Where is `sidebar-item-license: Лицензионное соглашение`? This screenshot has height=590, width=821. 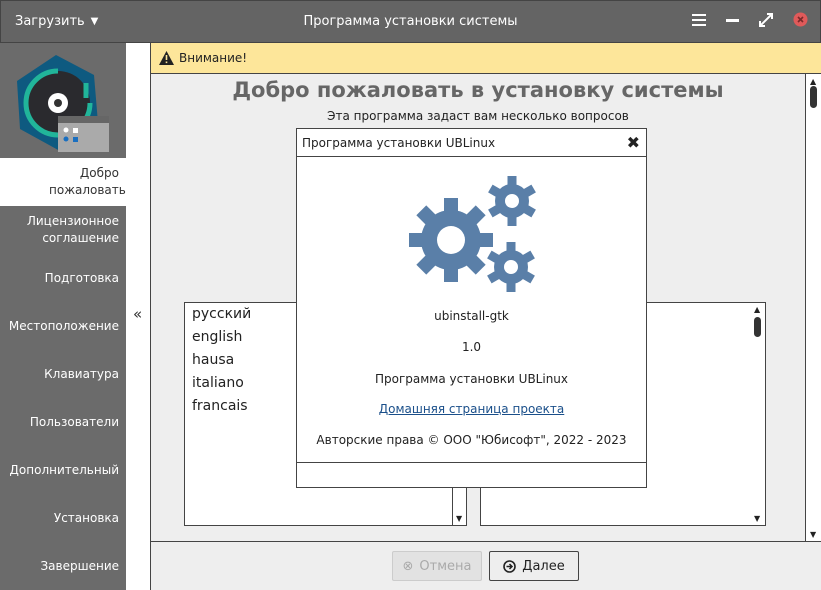 sidebar-item-license: Лицензионное соглашение is located at coordinates (63, 230).